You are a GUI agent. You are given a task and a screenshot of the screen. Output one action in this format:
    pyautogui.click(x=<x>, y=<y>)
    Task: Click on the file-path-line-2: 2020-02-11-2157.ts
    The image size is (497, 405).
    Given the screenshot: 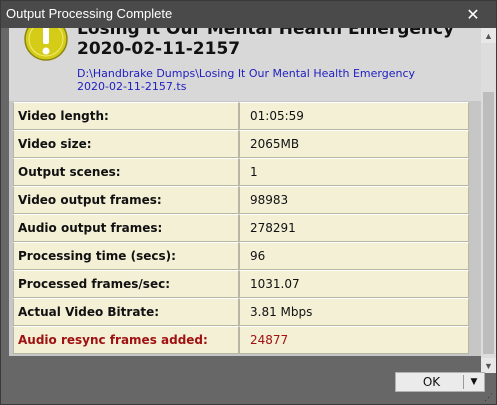 What is the action you would take?
    pyautogui.click(x=132, y=86)
    